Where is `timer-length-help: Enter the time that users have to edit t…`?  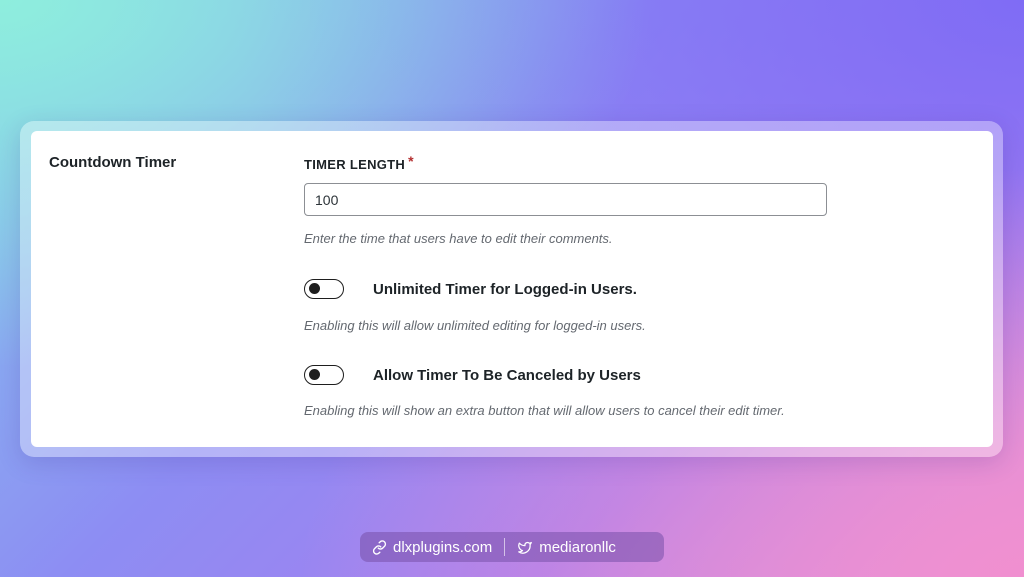 timer-length-help: Enter the time that users have to edit t… is located at coordinates (458, 238).